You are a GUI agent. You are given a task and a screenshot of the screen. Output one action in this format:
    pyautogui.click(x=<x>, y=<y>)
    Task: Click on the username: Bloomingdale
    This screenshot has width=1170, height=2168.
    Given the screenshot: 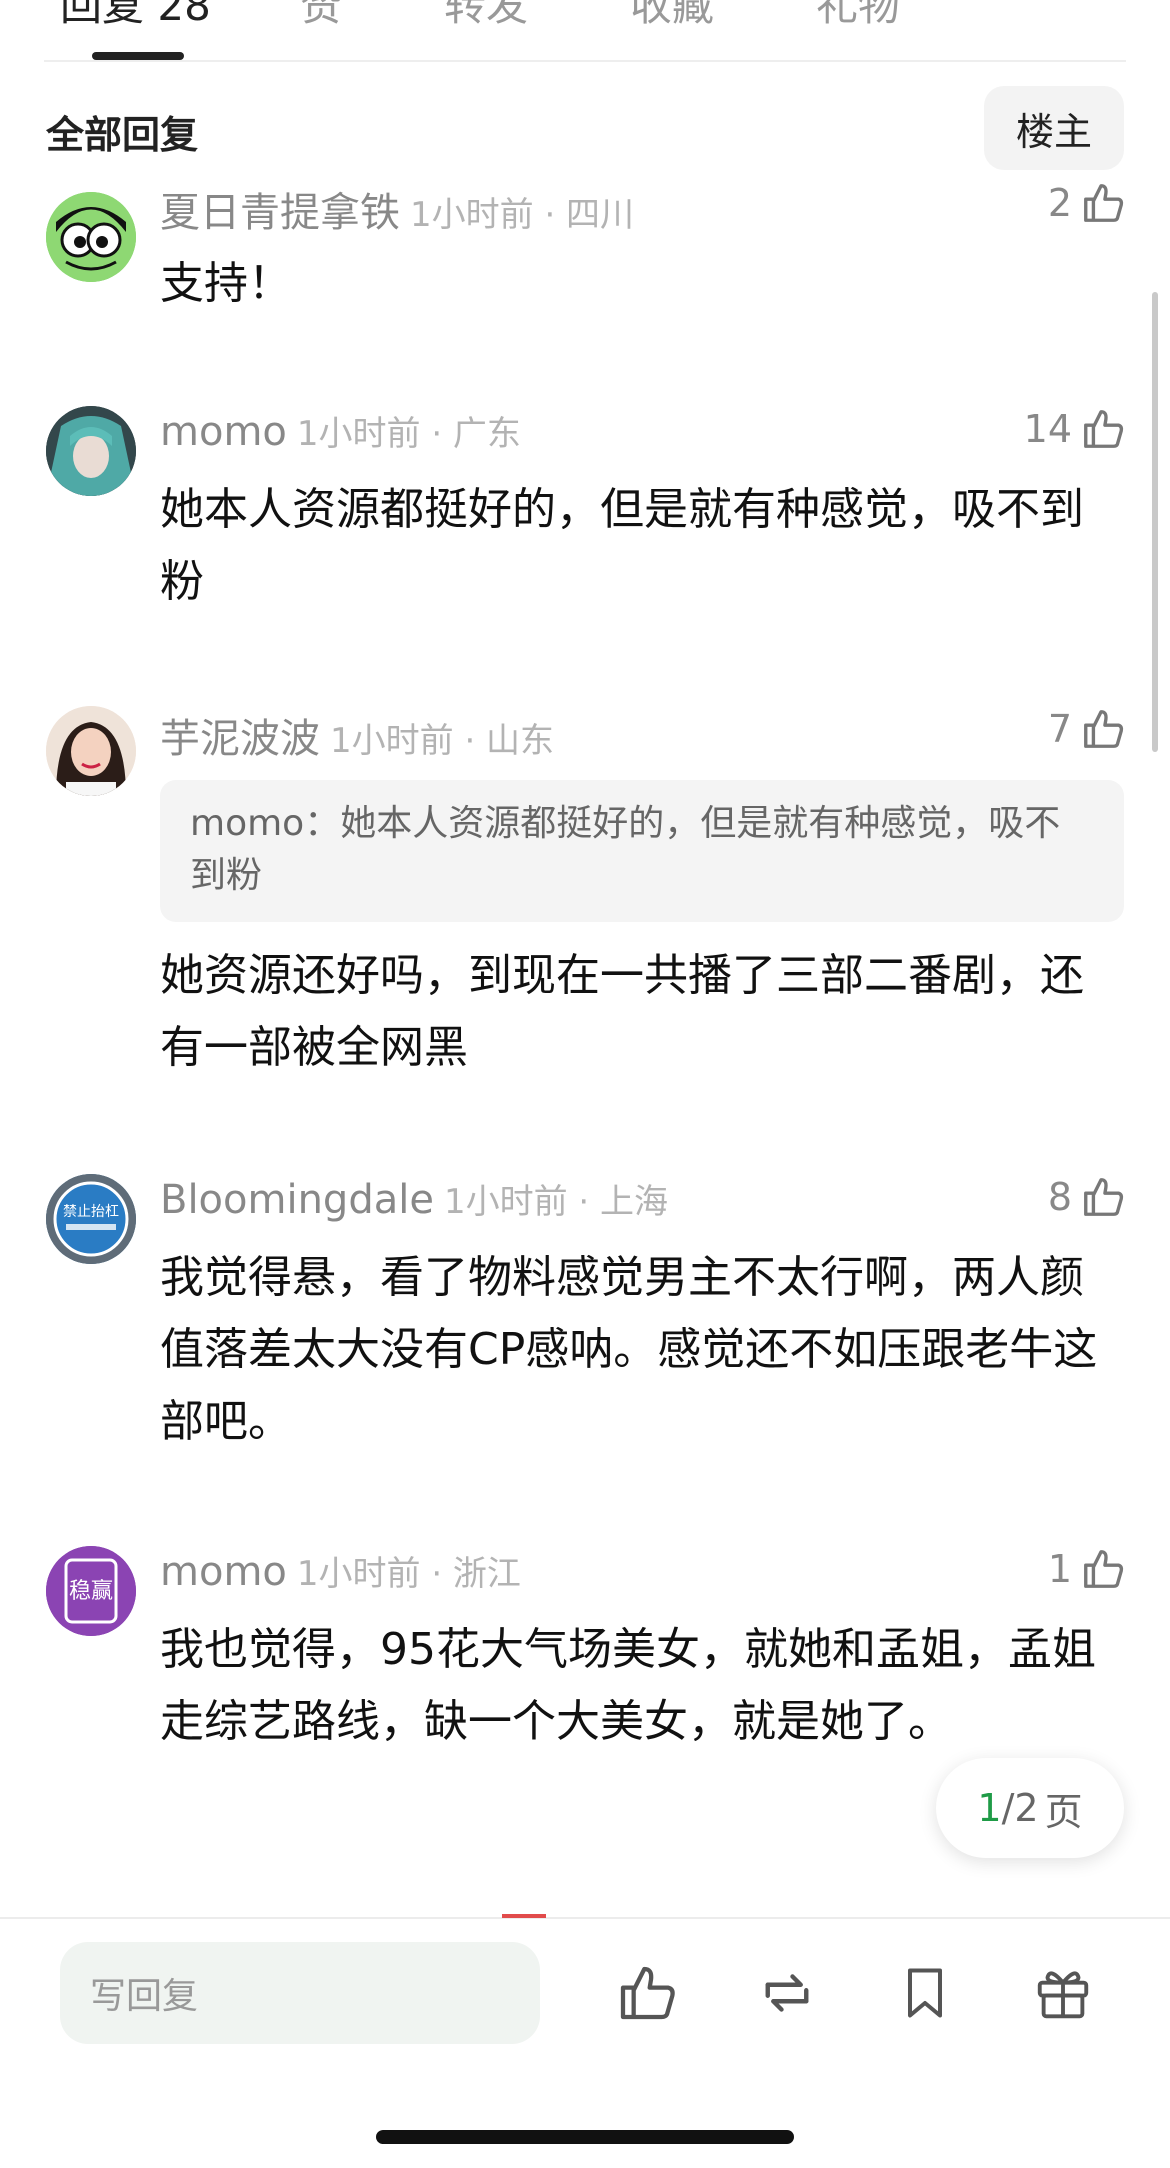 What is the action you would take?
    pyautogui.click(x=297, y=1200)
    